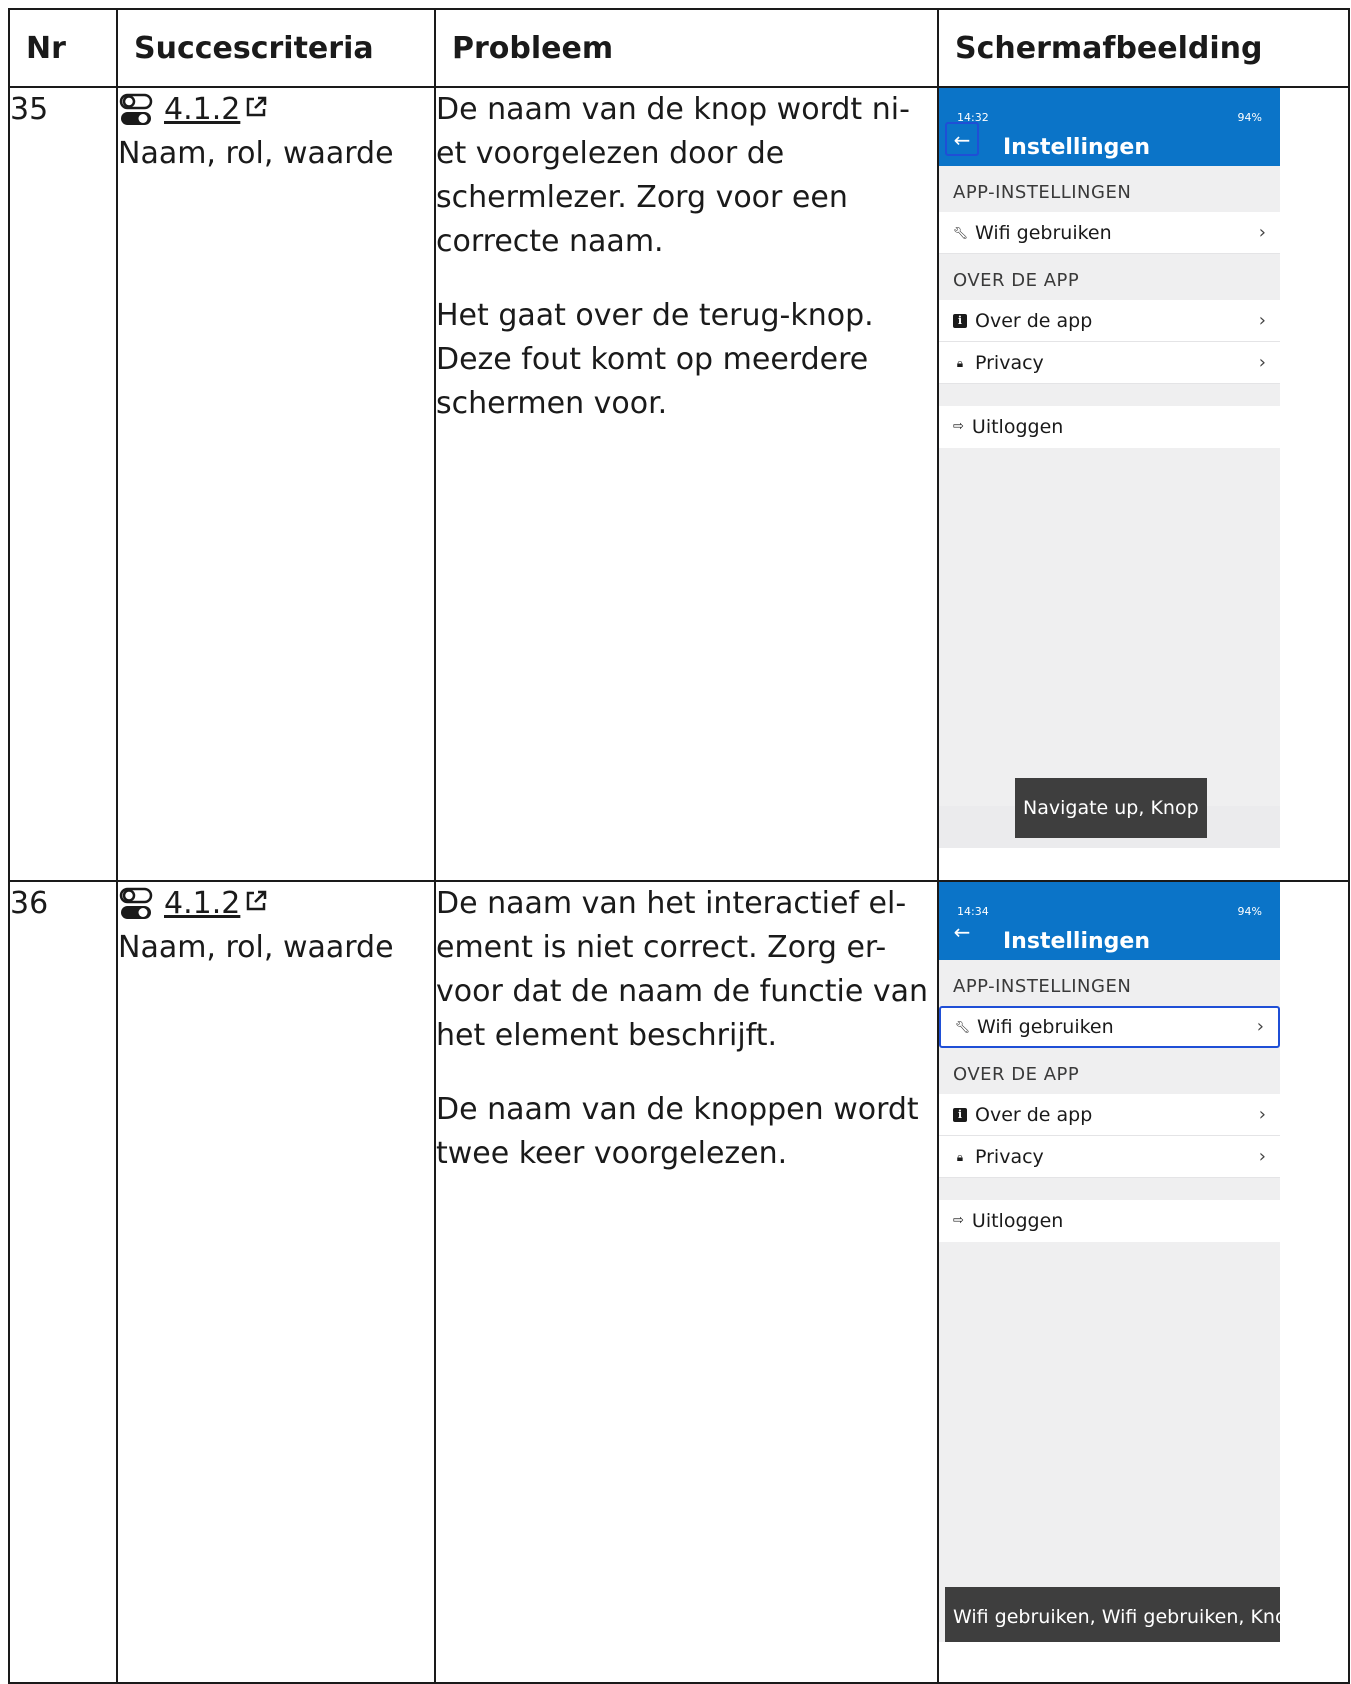  What do you see at coordinates (276, 48) in the screenshot?
I see `header-criterion: Succescriteria` at bounding box center [276, 48].